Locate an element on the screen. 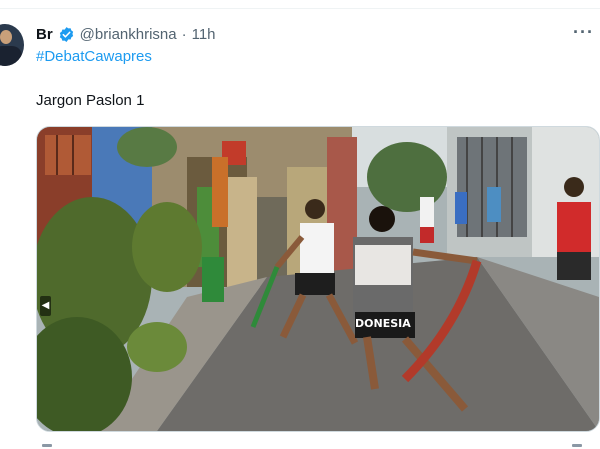 This screenshot has height=449, width=600. share-icon is located at coordinates (577, 445).